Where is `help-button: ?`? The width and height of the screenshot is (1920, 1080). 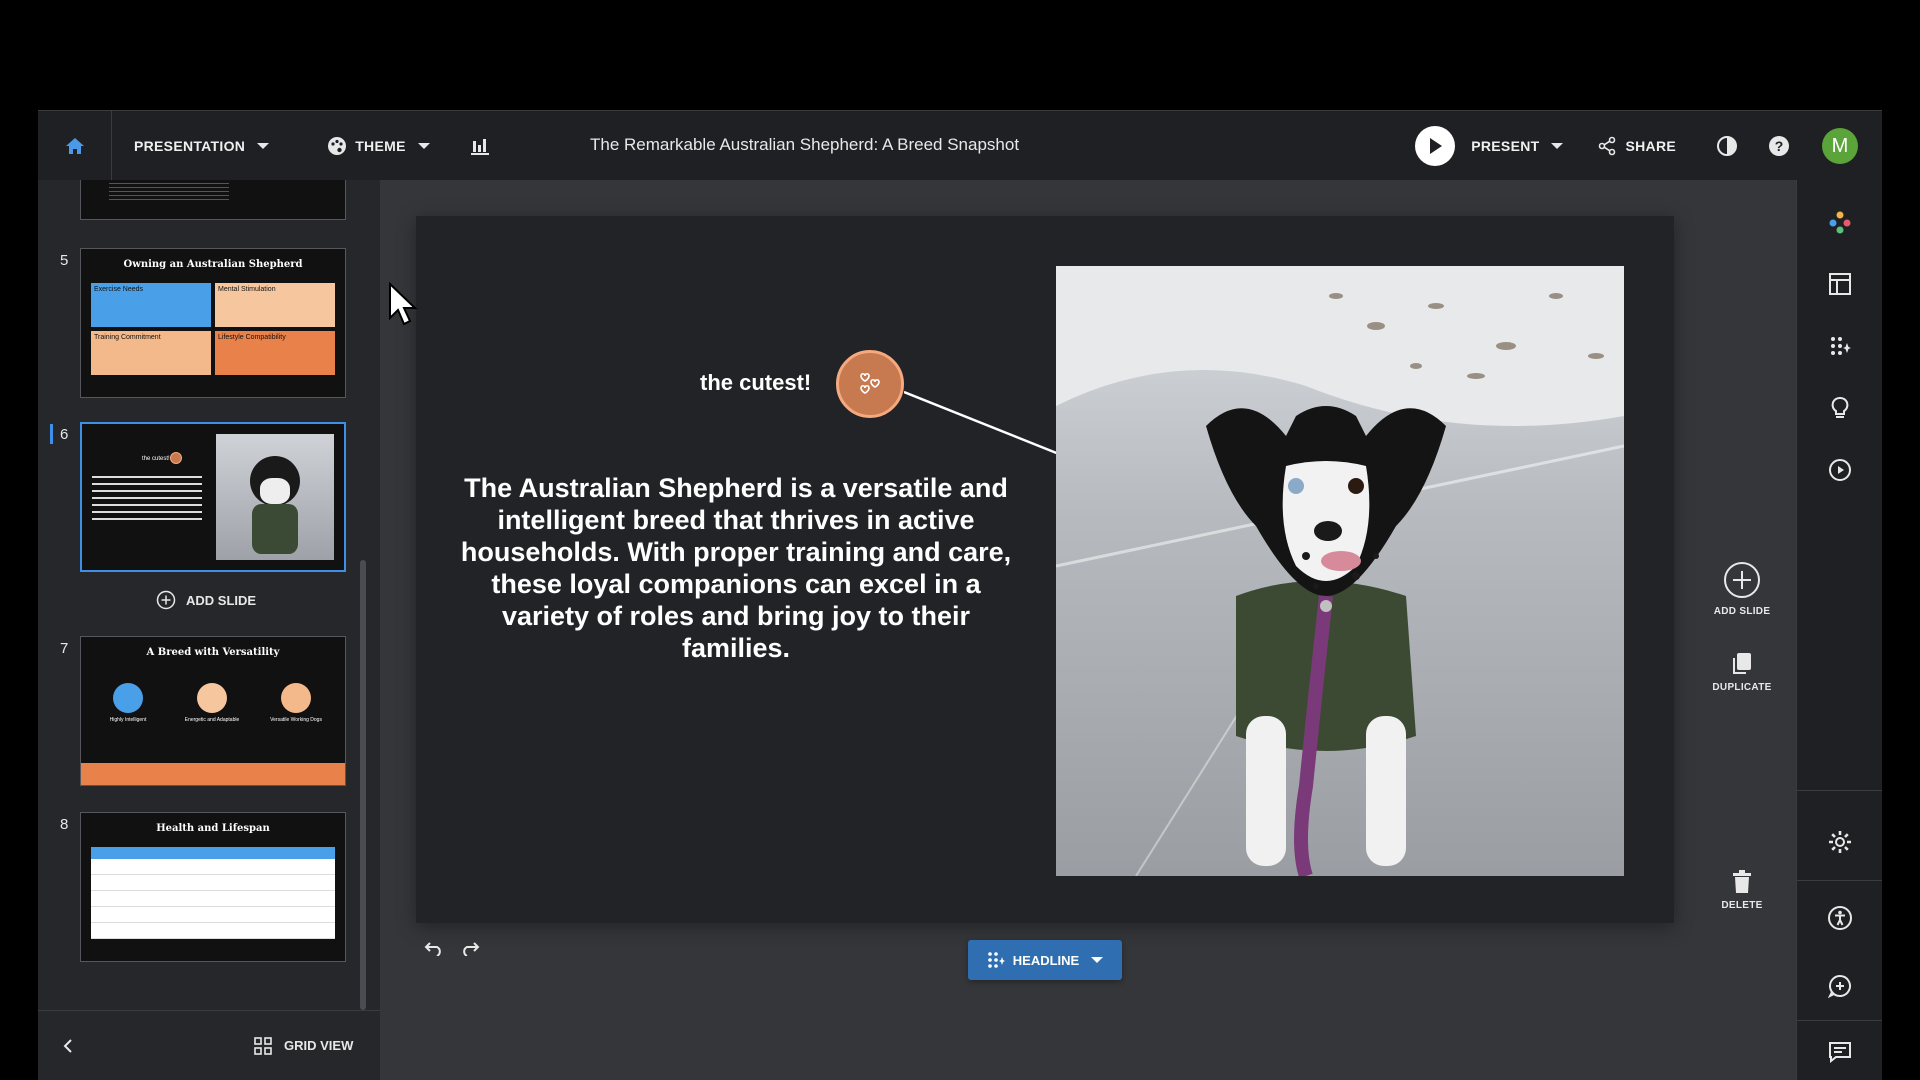
help-button: ? is located at coordinates (1779, 146).